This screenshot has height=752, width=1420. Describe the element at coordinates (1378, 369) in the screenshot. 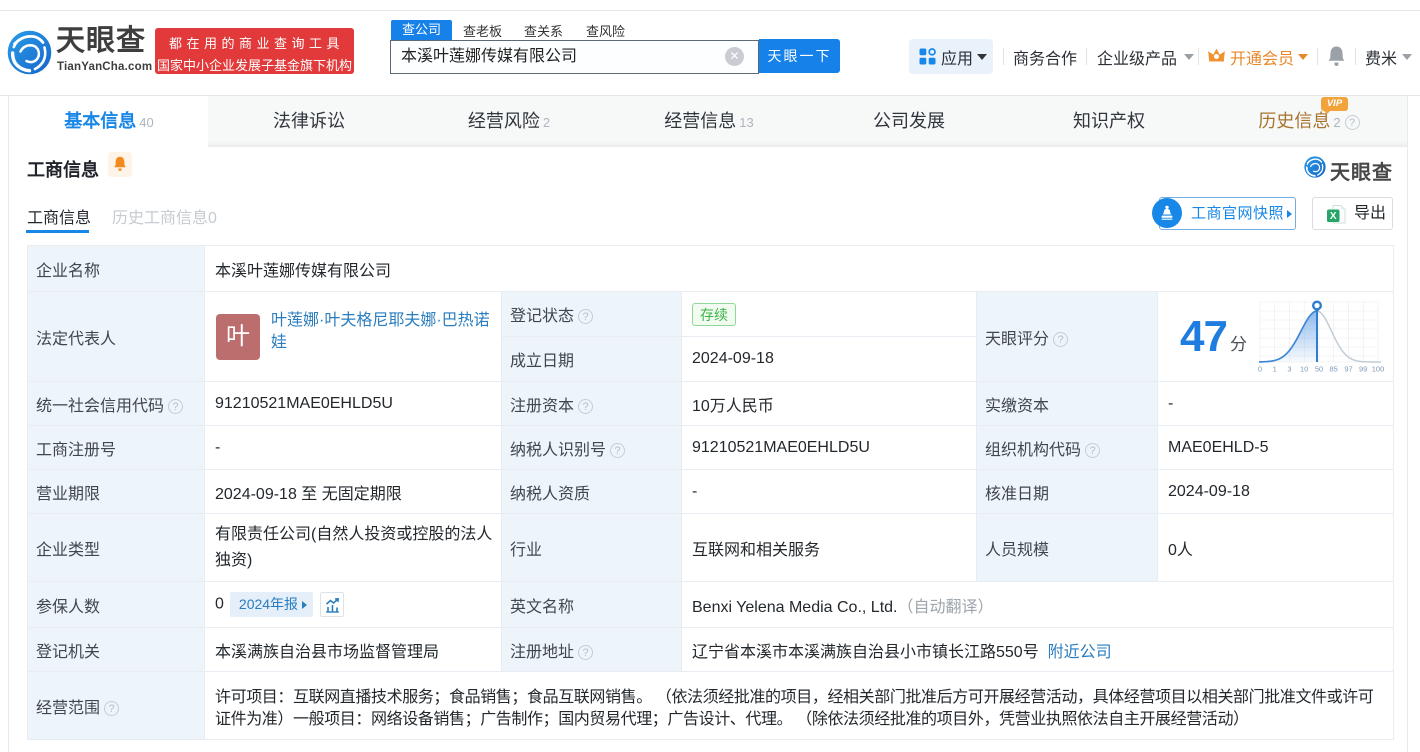

I see `svg-text: 100` at that location.